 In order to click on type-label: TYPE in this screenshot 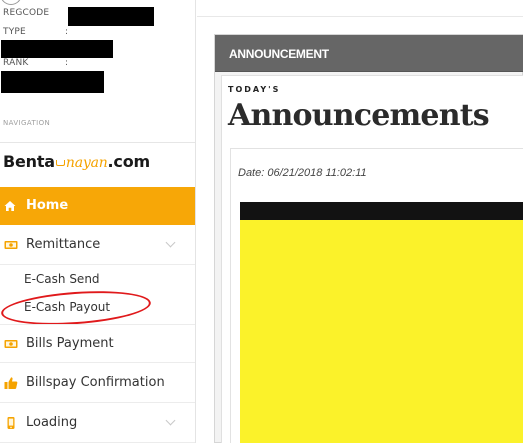, I will do `click(14, 32)`.